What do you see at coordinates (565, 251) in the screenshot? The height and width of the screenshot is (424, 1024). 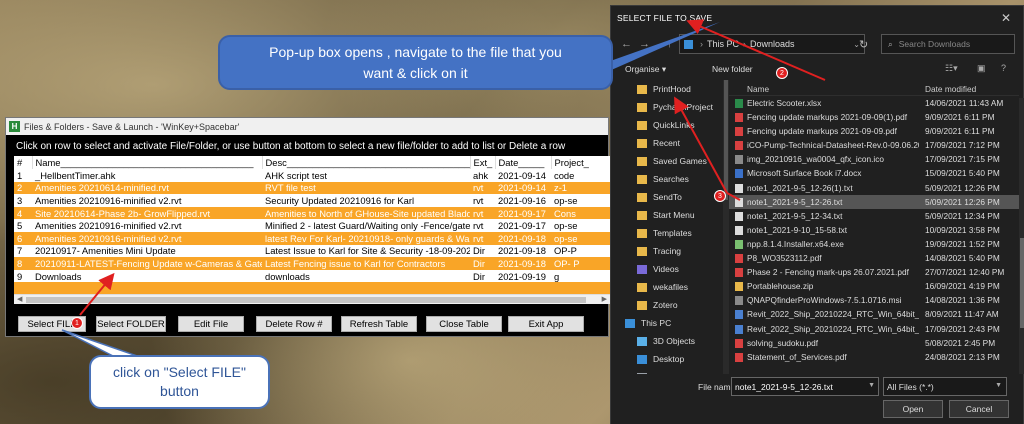 I see `table-cell-project: OP-P` at bounding box center [565, 251].